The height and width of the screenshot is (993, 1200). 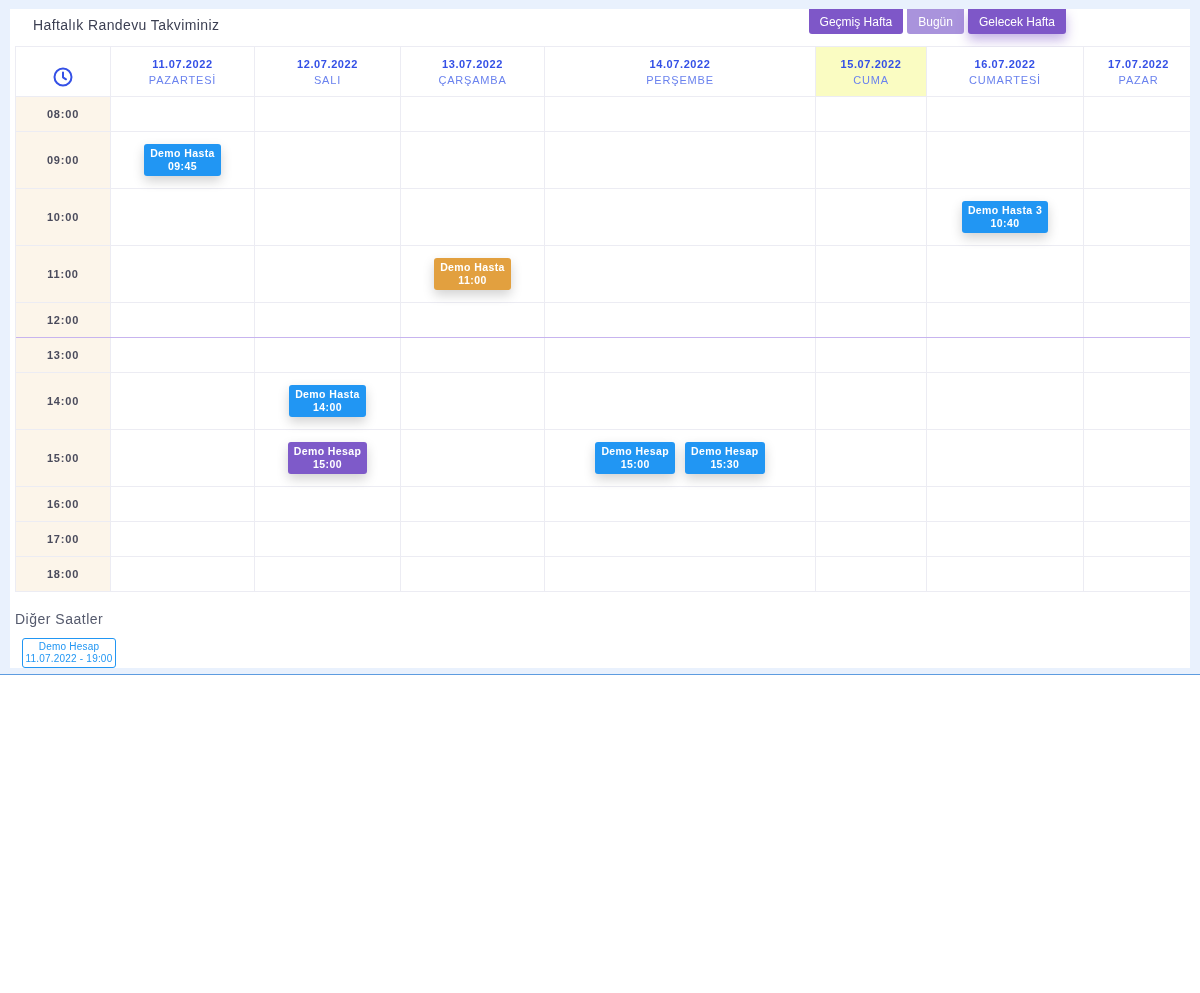 I want to click on appointment-chip: Demo Hasta 09:45, so click(x=182, y=160).